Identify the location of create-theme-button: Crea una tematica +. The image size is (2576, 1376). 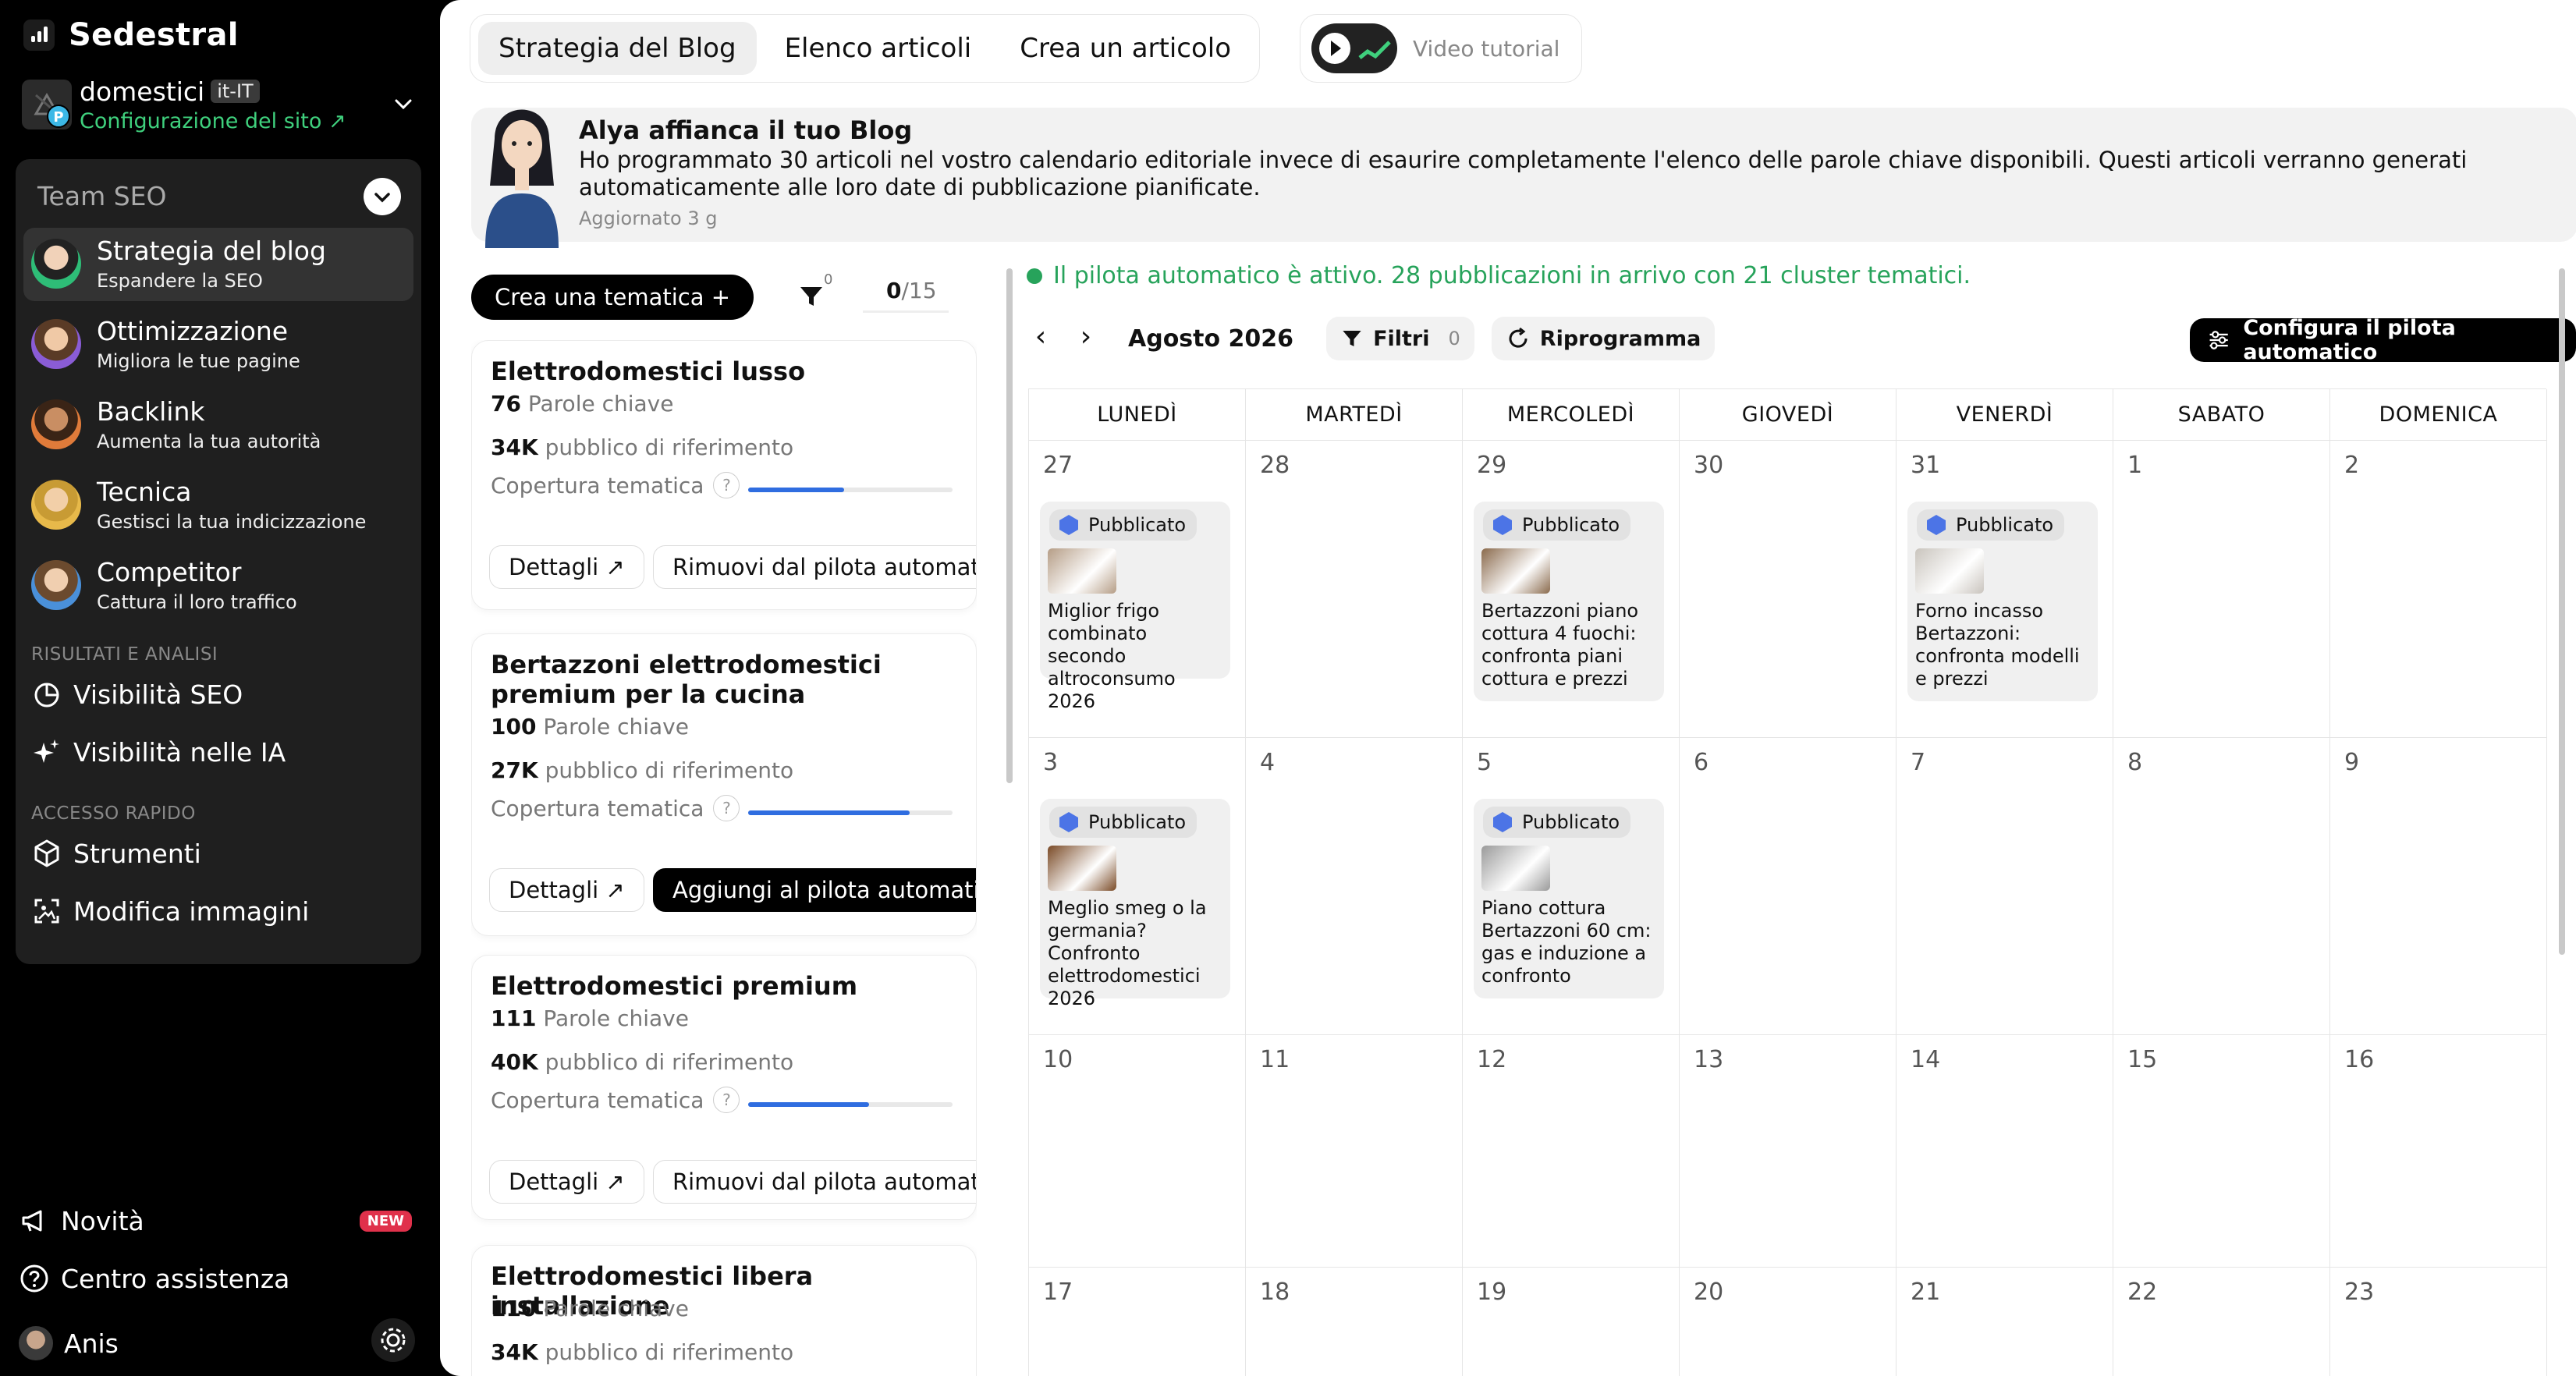
(612, 298).